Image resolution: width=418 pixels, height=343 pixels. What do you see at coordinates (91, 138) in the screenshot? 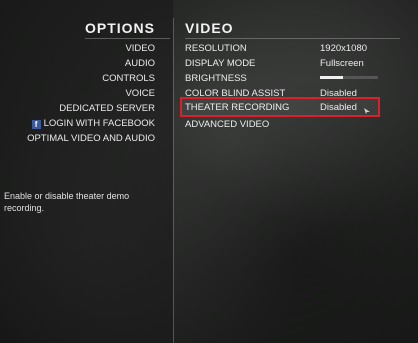
I see `nav-item-optimal-video-and-audio: OPTIMAL VIDEO AND AUDIO` at bounding box center [91, 138].